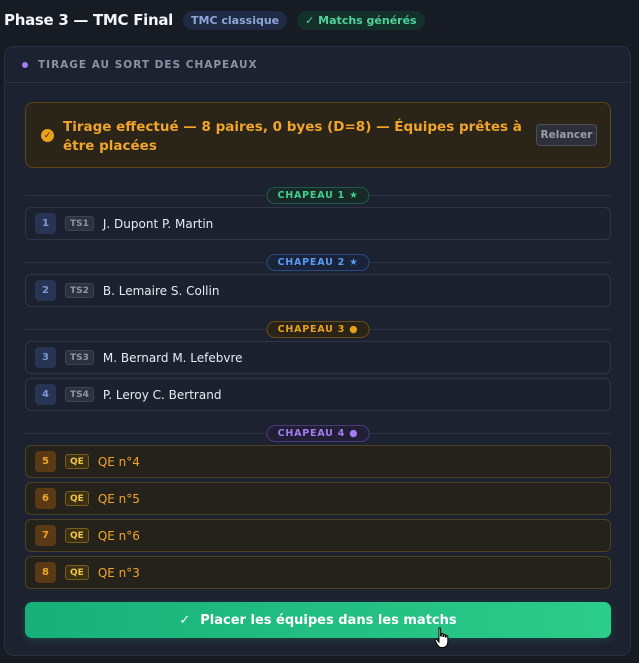 Image resolution: width=639 pixels, height=663 pixels. Describe the element at coordinates (235, 20) in the screenshot. I see `format-badge: TMC classique` at that location.